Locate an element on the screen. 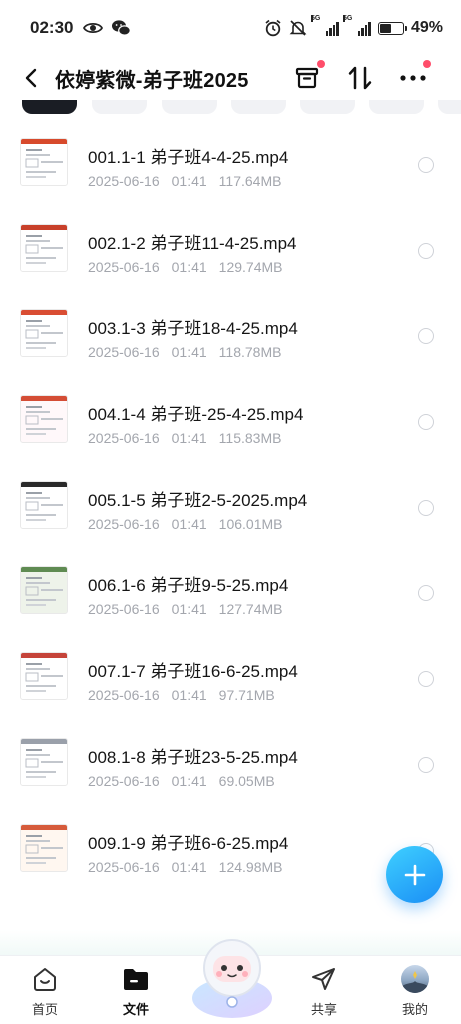  status-time: 02:30 is located at coordinates (52, 27).